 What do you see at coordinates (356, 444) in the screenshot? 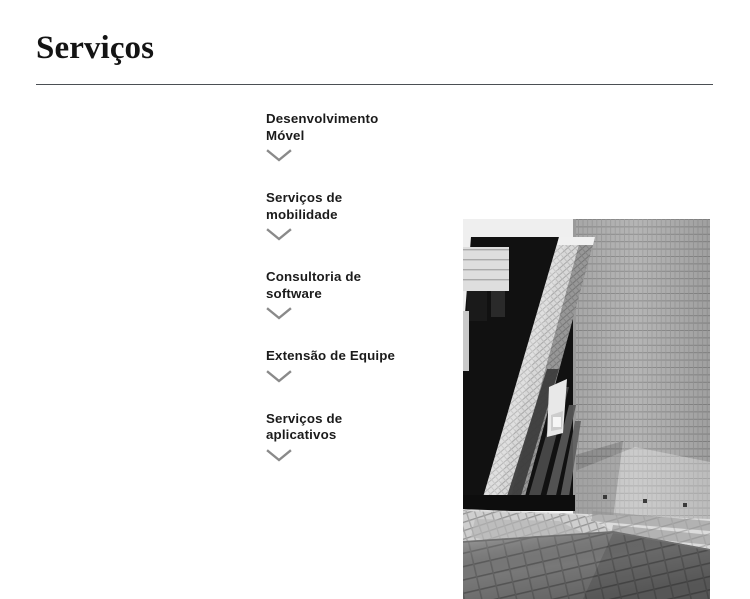
I see `list-item: Serviços de aplicativos` at bounding box center [356, 444].